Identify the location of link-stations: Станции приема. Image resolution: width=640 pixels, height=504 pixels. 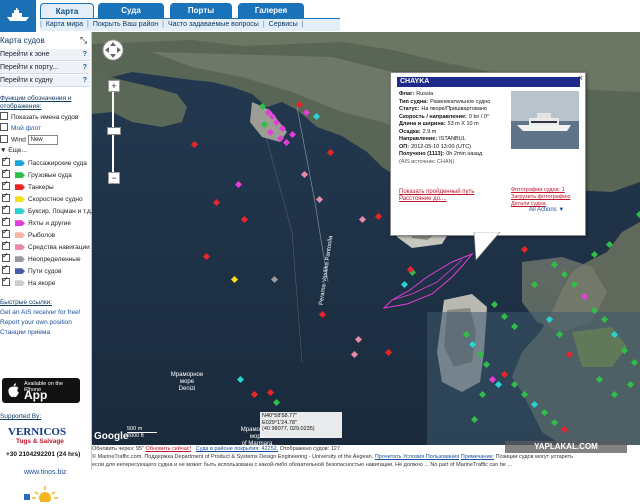
(25, 332).